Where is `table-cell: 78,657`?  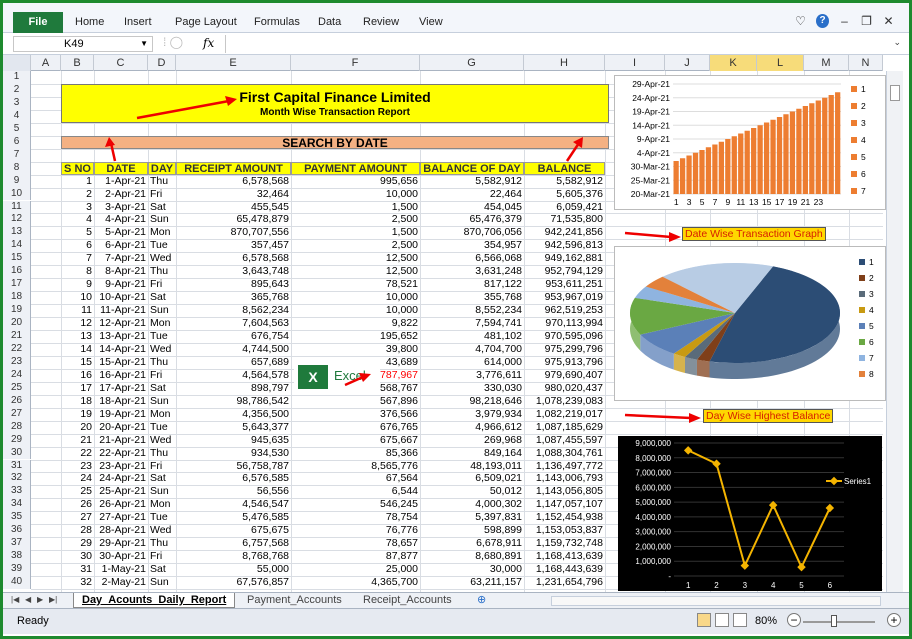 table-cell: 78,657 is located at coordinates (355, 543).